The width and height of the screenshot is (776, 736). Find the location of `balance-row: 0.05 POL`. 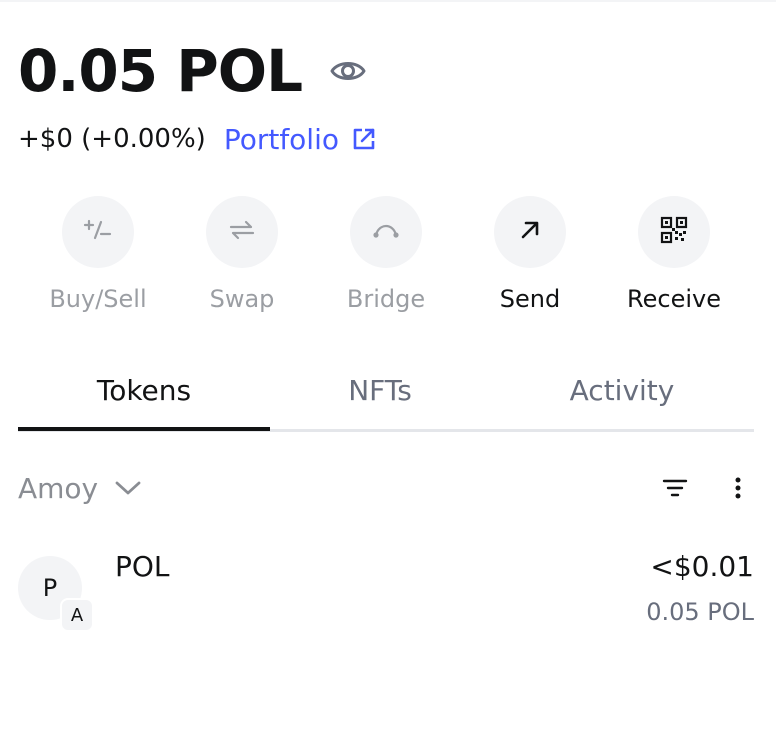

balance-row: 0.05 POL is located at coordinates (193, 71).